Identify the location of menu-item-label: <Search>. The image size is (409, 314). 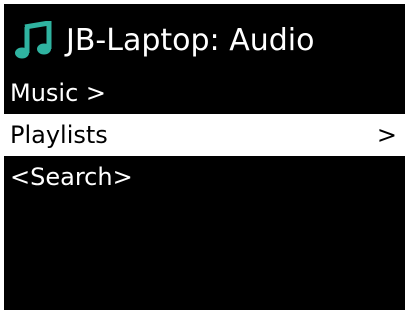
(71, 177).